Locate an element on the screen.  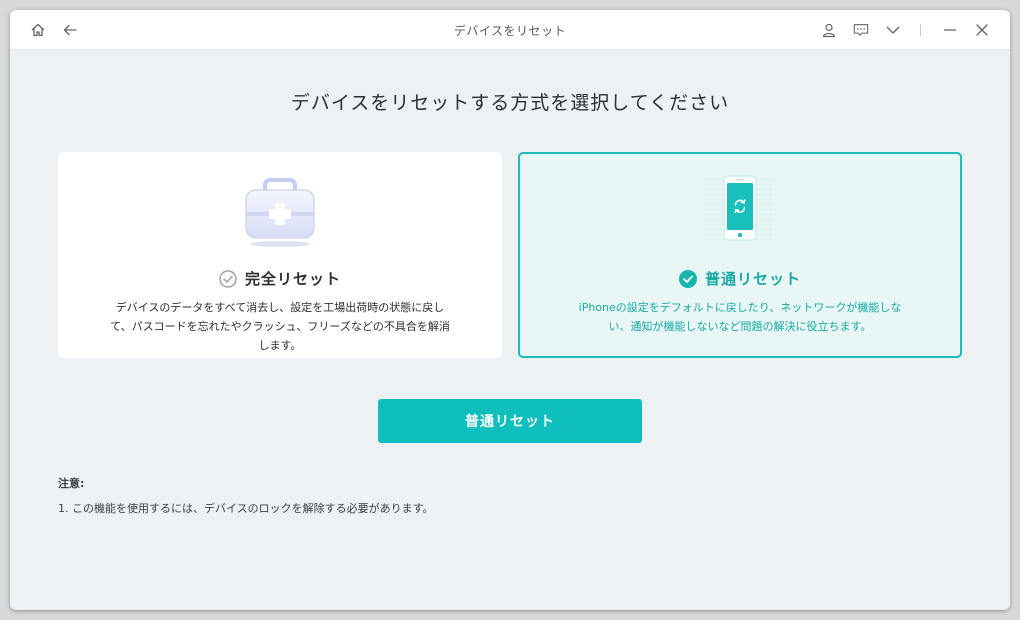
phone-refresh-icon is located at coordinates (740, 210).